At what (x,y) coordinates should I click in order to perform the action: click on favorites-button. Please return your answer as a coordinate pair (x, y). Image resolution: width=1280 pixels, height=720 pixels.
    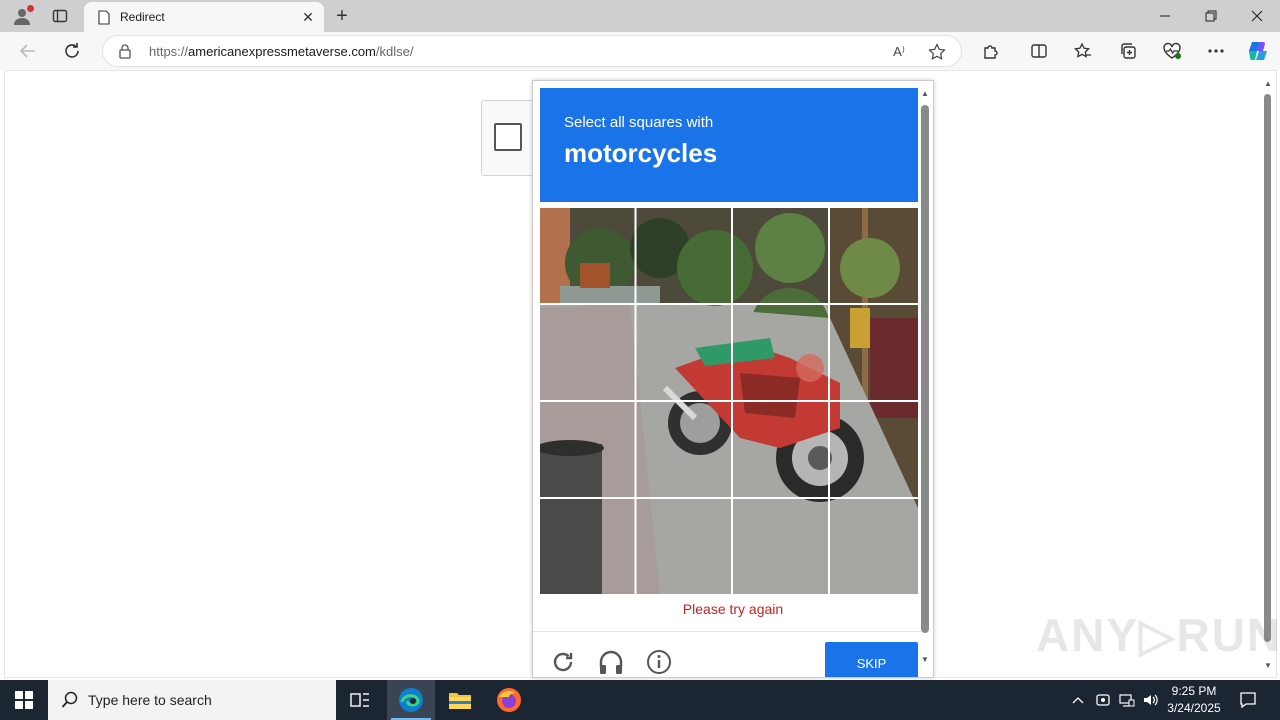
    Looking at the image, I should click on (1083, 51).